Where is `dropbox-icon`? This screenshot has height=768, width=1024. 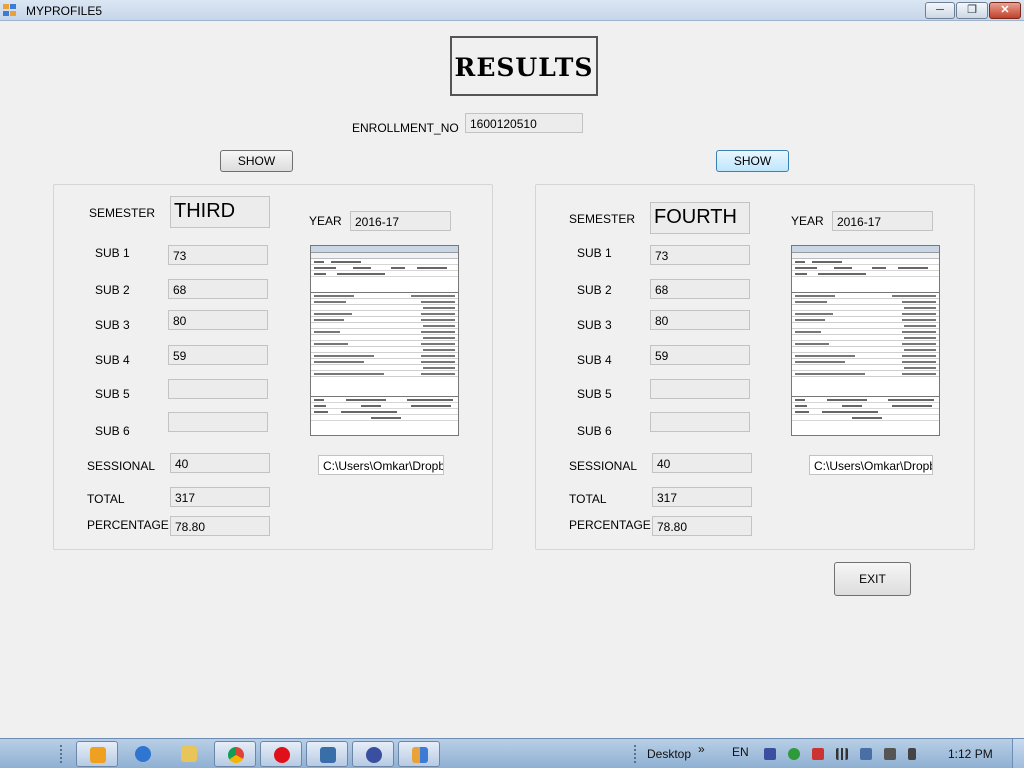
dropbox-icon is located at coordinates (866, 754).